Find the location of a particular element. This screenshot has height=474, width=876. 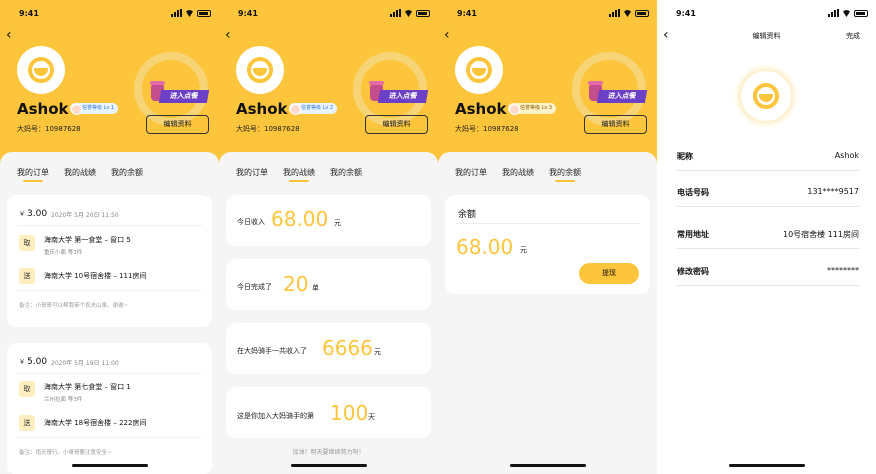

stat-unit: 天 is located at coordinates (371, 417).